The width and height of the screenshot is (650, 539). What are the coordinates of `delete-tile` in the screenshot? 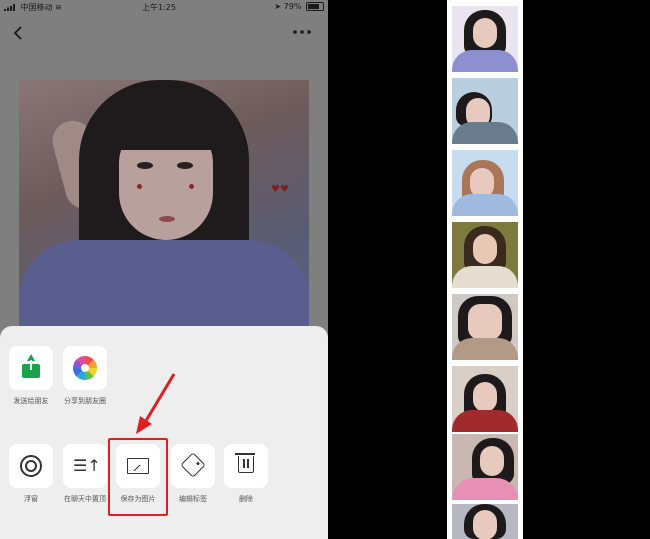 It's located at (246, 466).